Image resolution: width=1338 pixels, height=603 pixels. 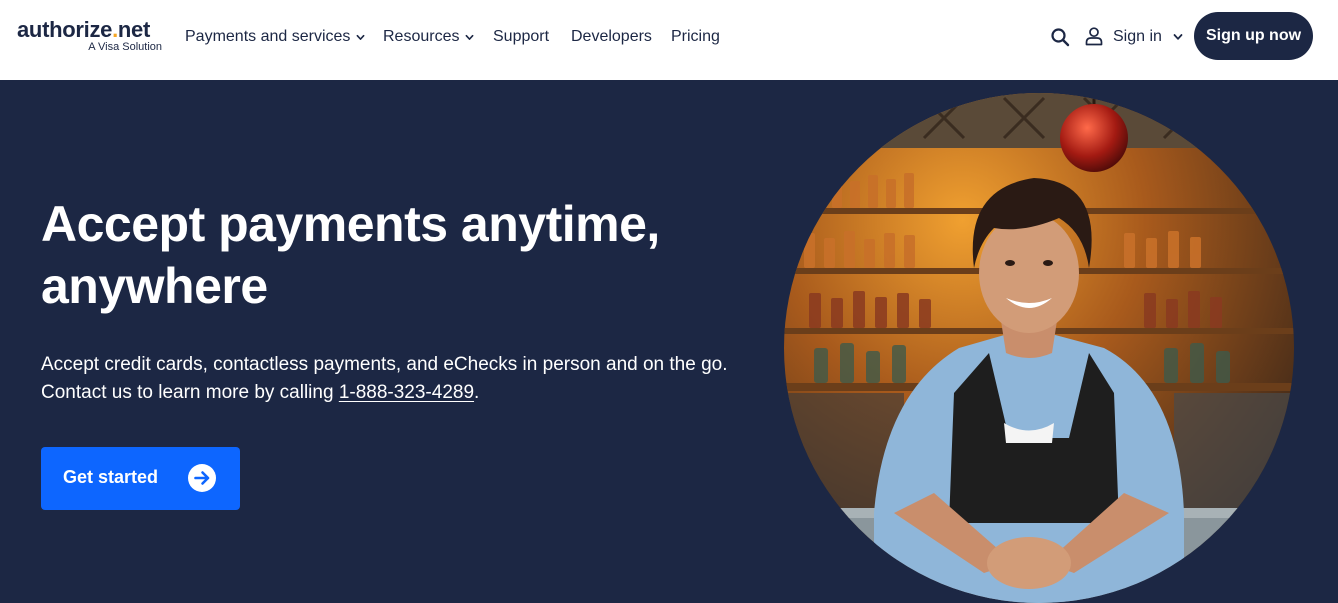 What do you see at coordinates (111, 477) in the screenshot?
I see `cta-label: Get started` at bounding box center [111, 477].